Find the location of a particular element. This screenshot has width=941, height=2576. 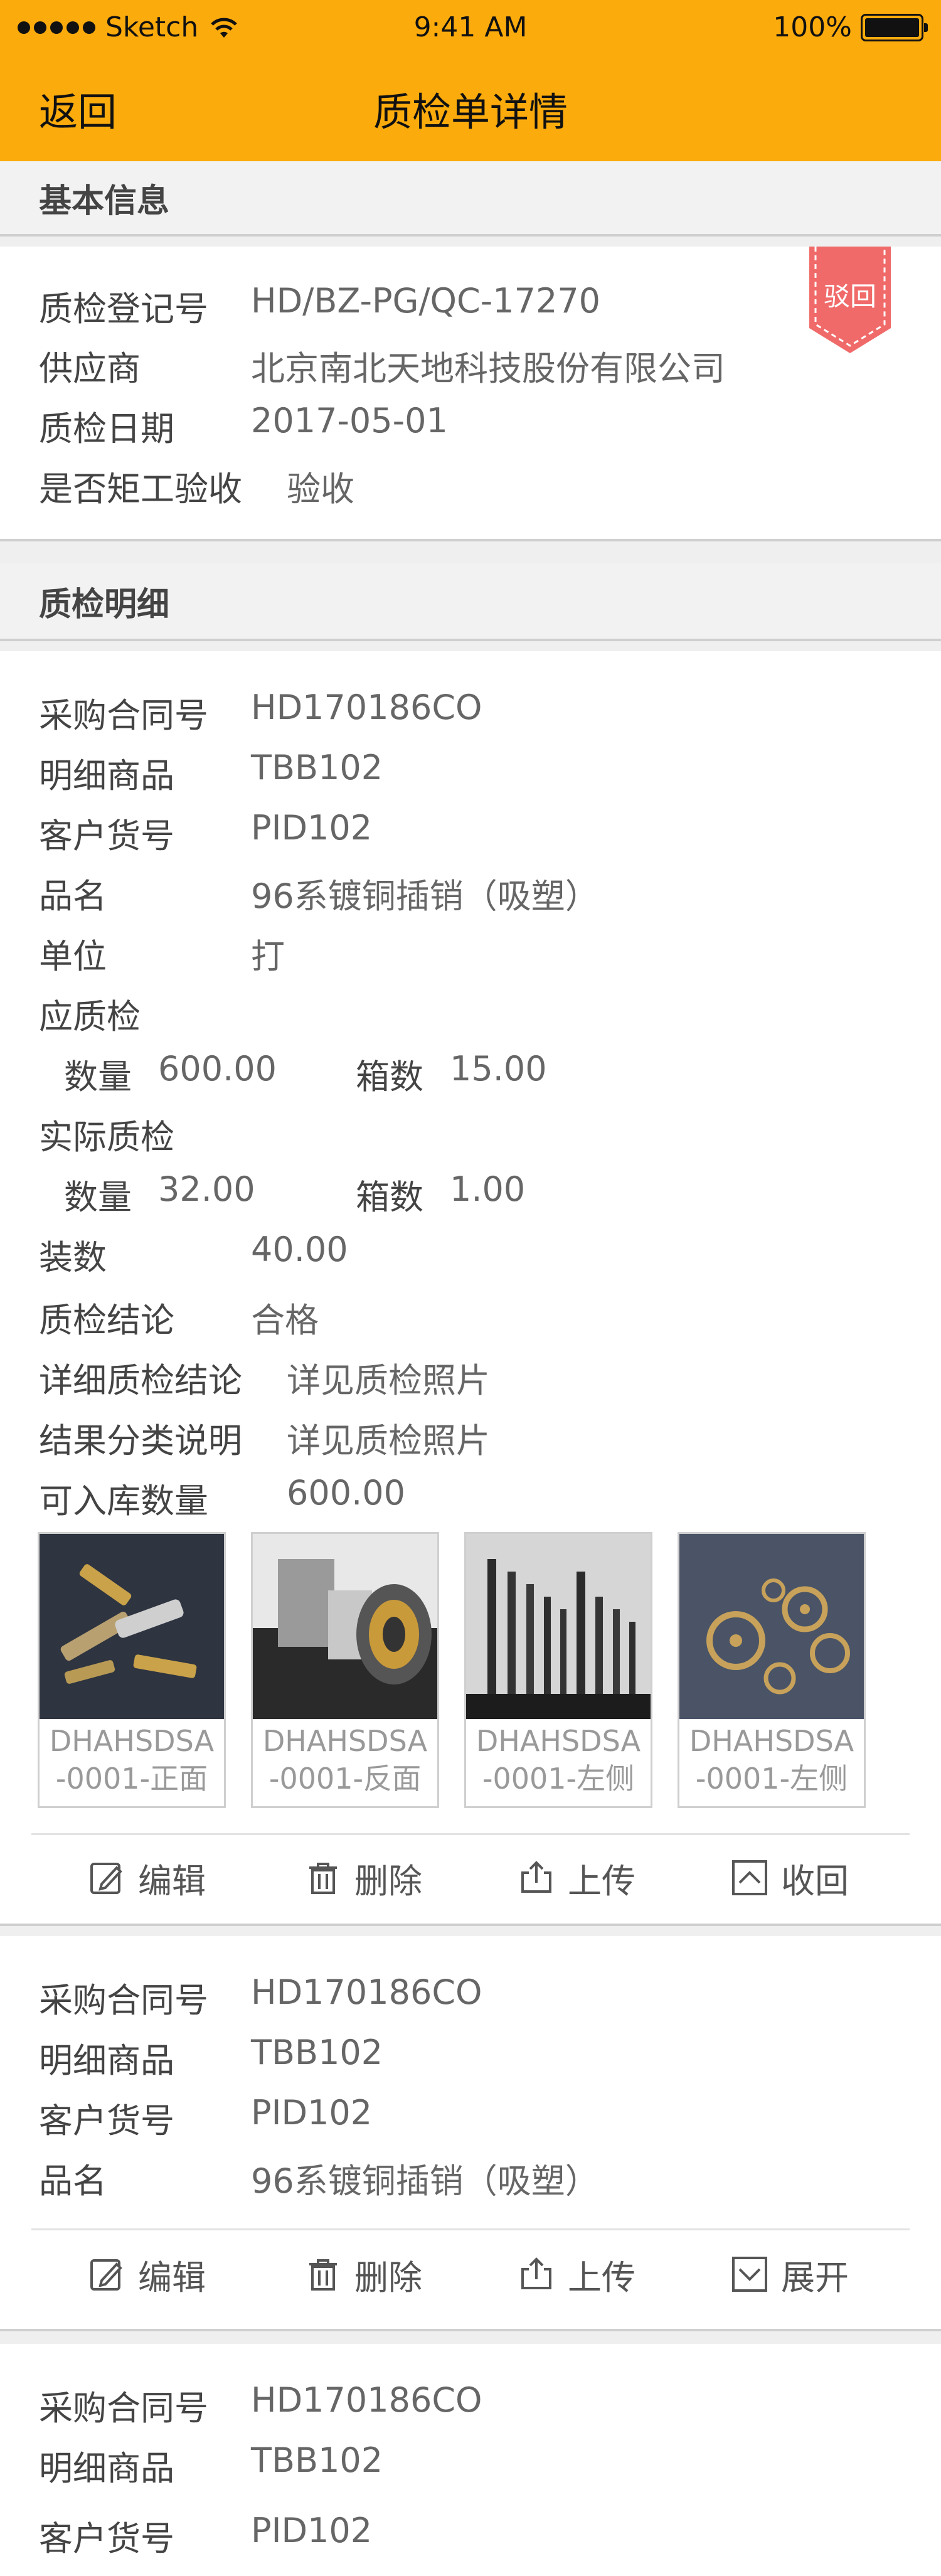

photo-caption: DHAHSDSA -0001-反面 is located at coordinates (345, 1760).